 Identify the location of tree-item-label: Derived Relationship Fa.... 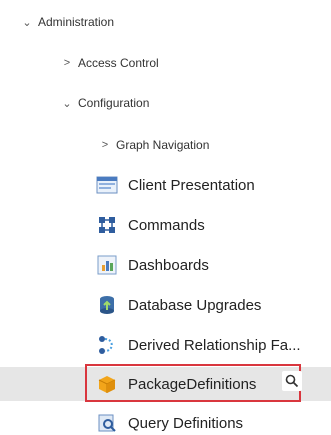
(214, 345).